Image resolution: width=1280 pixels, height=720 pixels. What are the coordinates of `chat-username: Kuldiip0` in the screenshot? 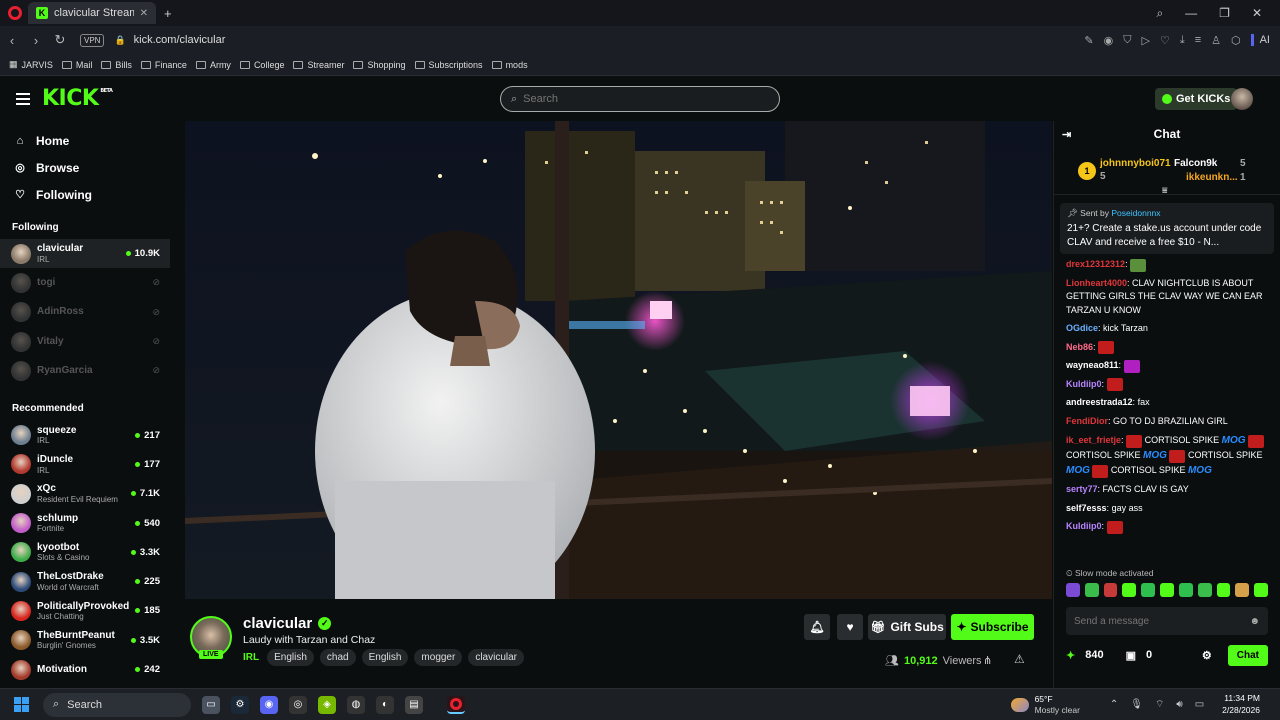 It's located at (1084, 526).